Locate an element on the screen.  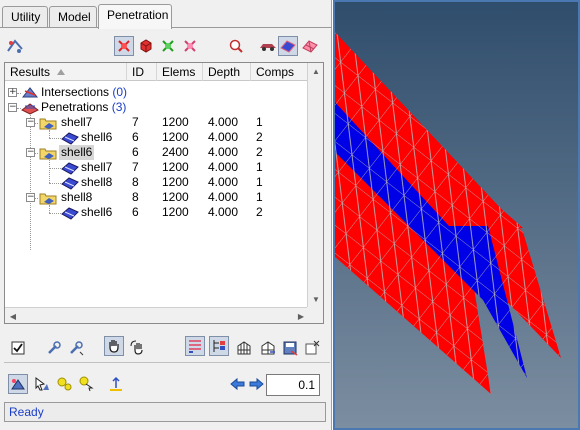
col-id-label: ID is located at coordinates (138, 72).